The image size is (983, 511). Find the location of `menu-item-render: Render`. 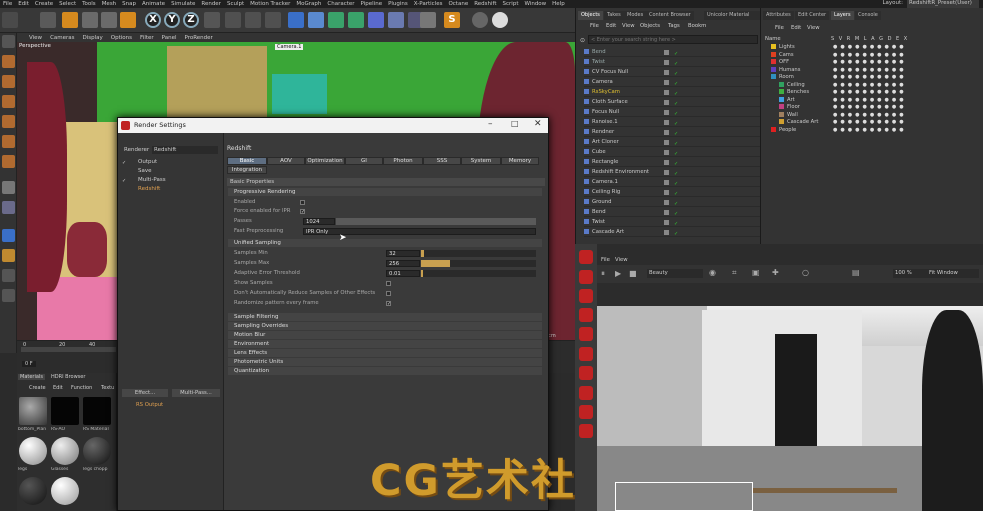

menu-item-render: Render is located at coordinates (211, 4).